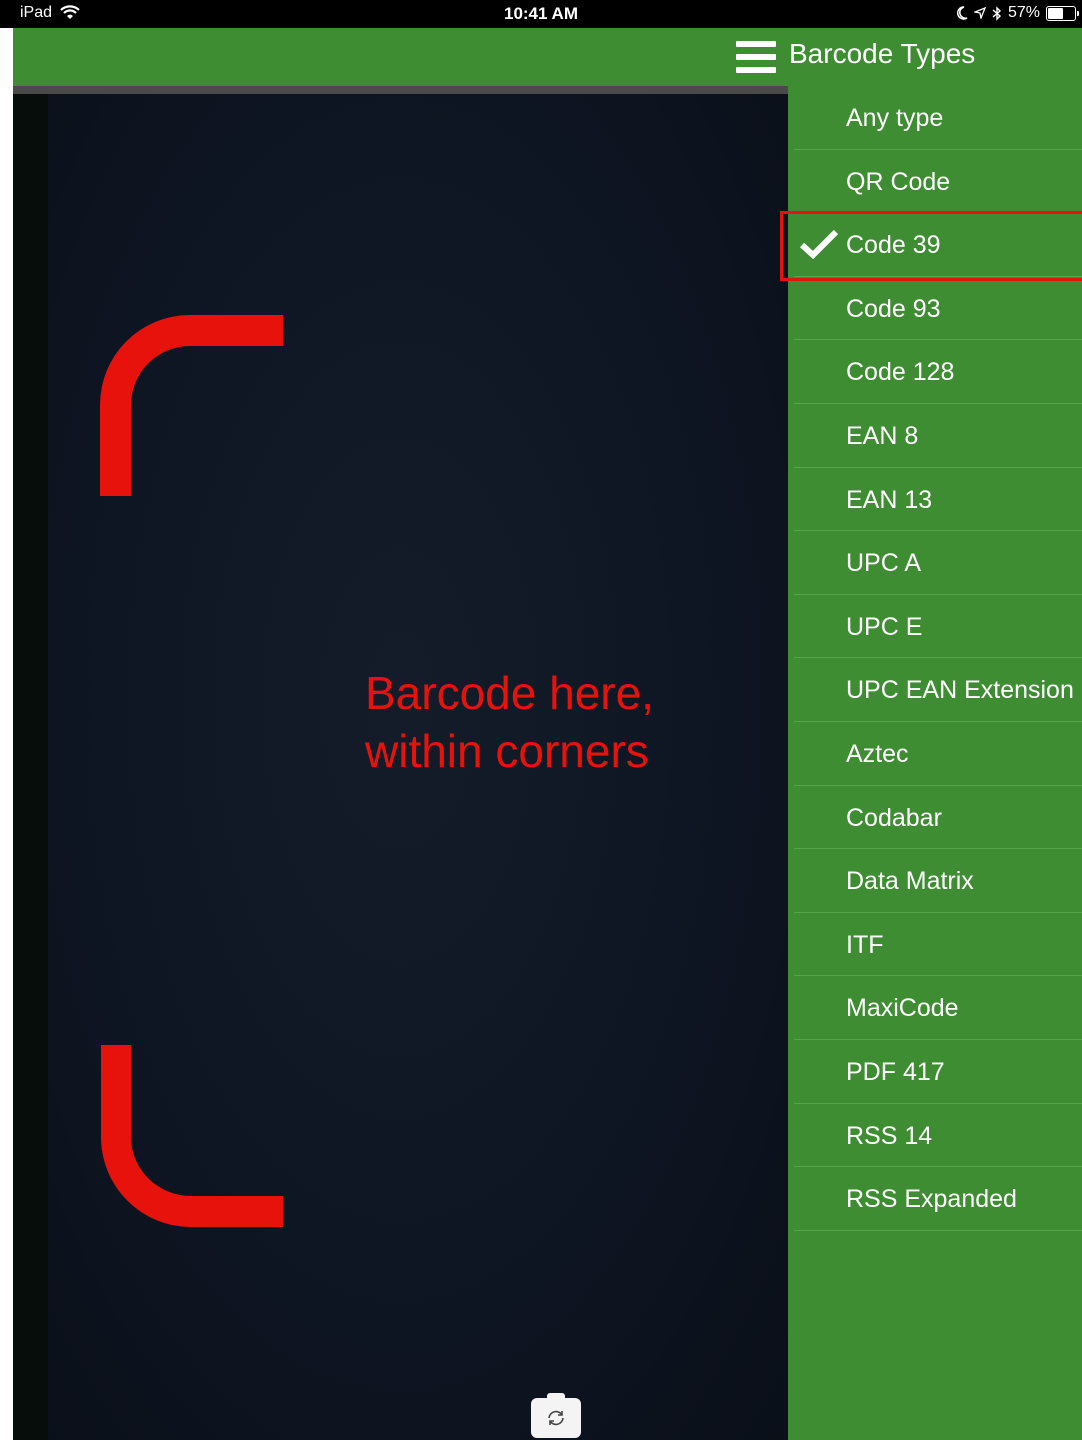 The height and width of the screenshot is (1440, 1082). What do you see at coordinates (882, 435) in the screenshot?
I see `barcode-type-label: EAN 8` at bounding box center [882, 435].